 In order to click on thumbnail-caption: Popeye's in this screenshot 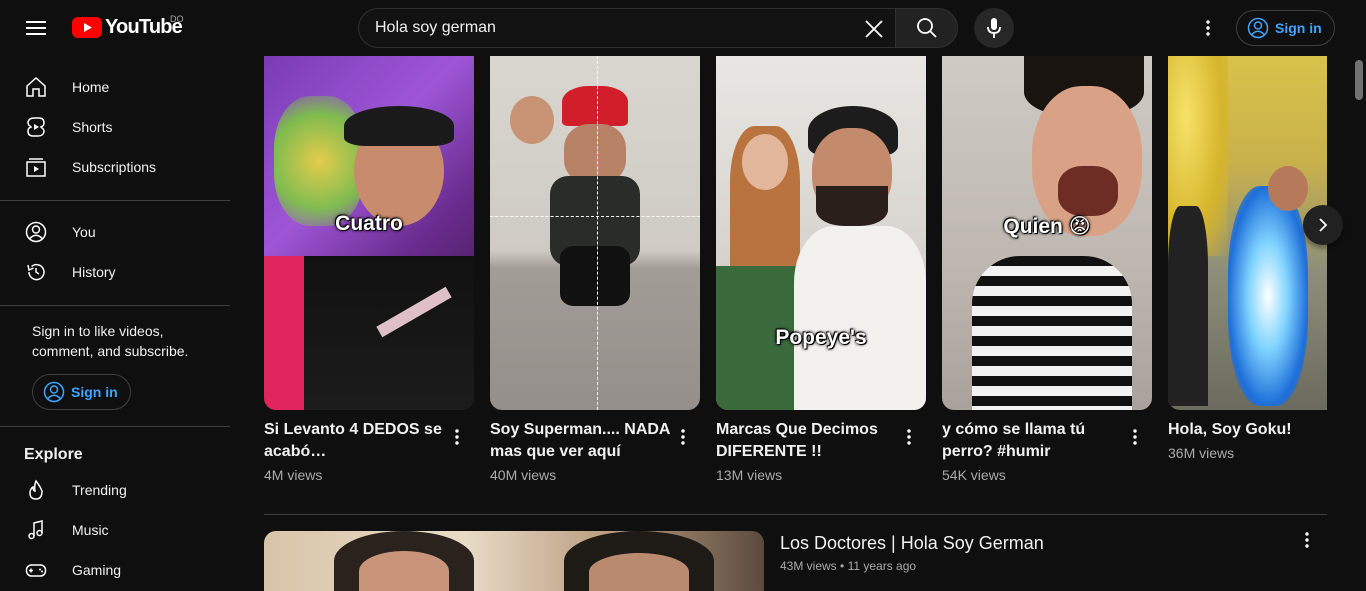, I will do `click(821, 337)`.